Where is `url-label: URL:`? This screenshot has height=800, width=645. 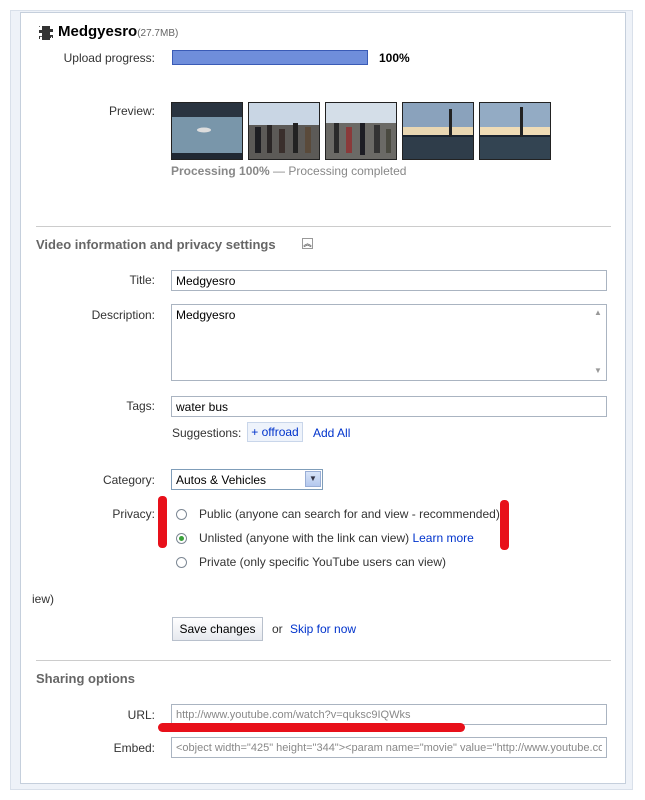 url-label: URL: is located at coordinates (141, 715).